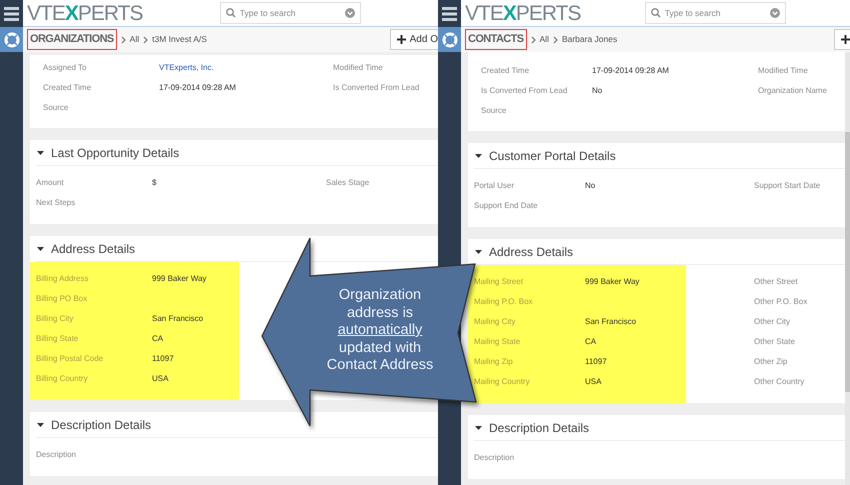 The height and width of the screenshot is (485, 850). I want to click on field-label: Next Steps, so click(56, 203).